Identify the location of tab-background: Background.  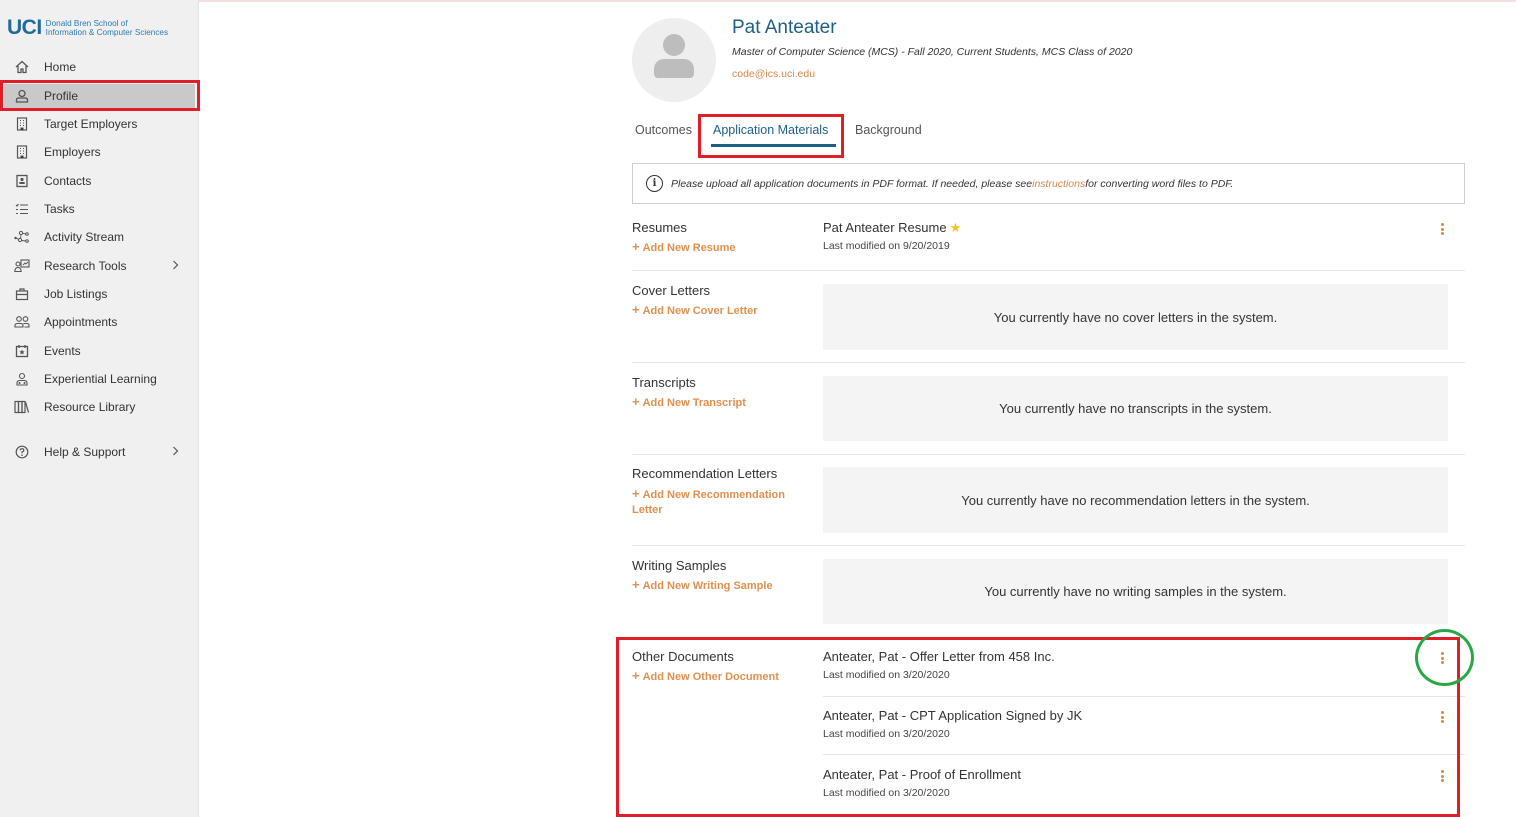
(888, 130).